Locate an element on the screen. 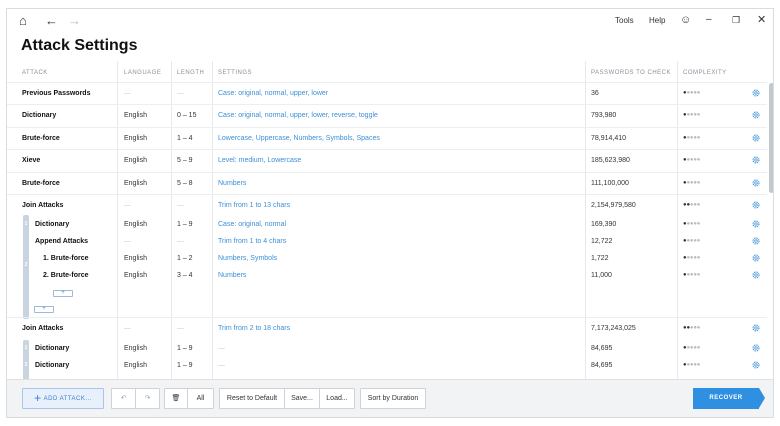 This screenshot has height=426, width=780. minimize-icon: – is located at coordinates (709, 20).